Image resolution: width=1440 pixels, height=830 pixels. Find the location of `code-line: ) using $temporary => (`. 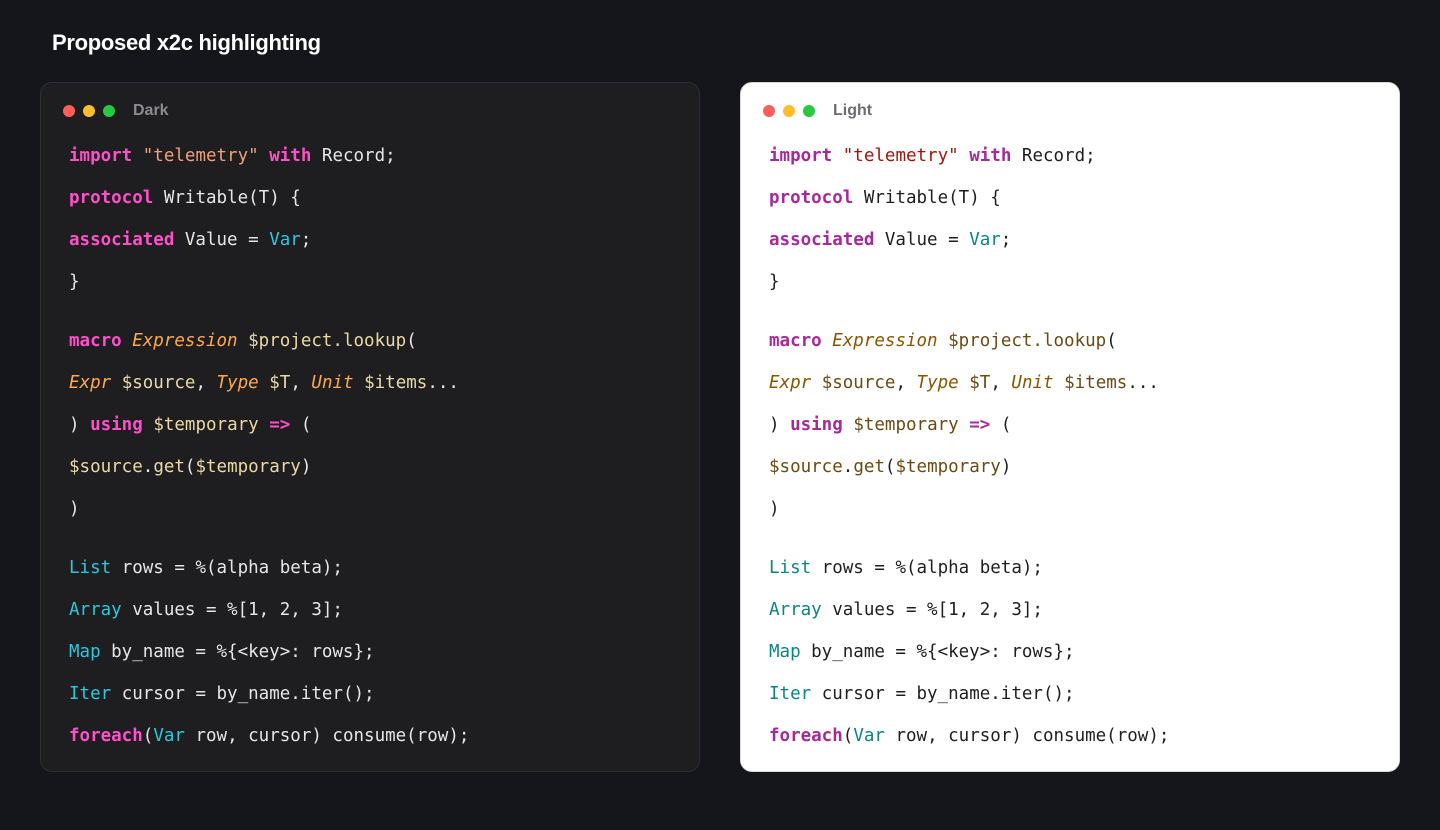

code-line: ) using $temporary => ( is located at coordinates (374, 433).